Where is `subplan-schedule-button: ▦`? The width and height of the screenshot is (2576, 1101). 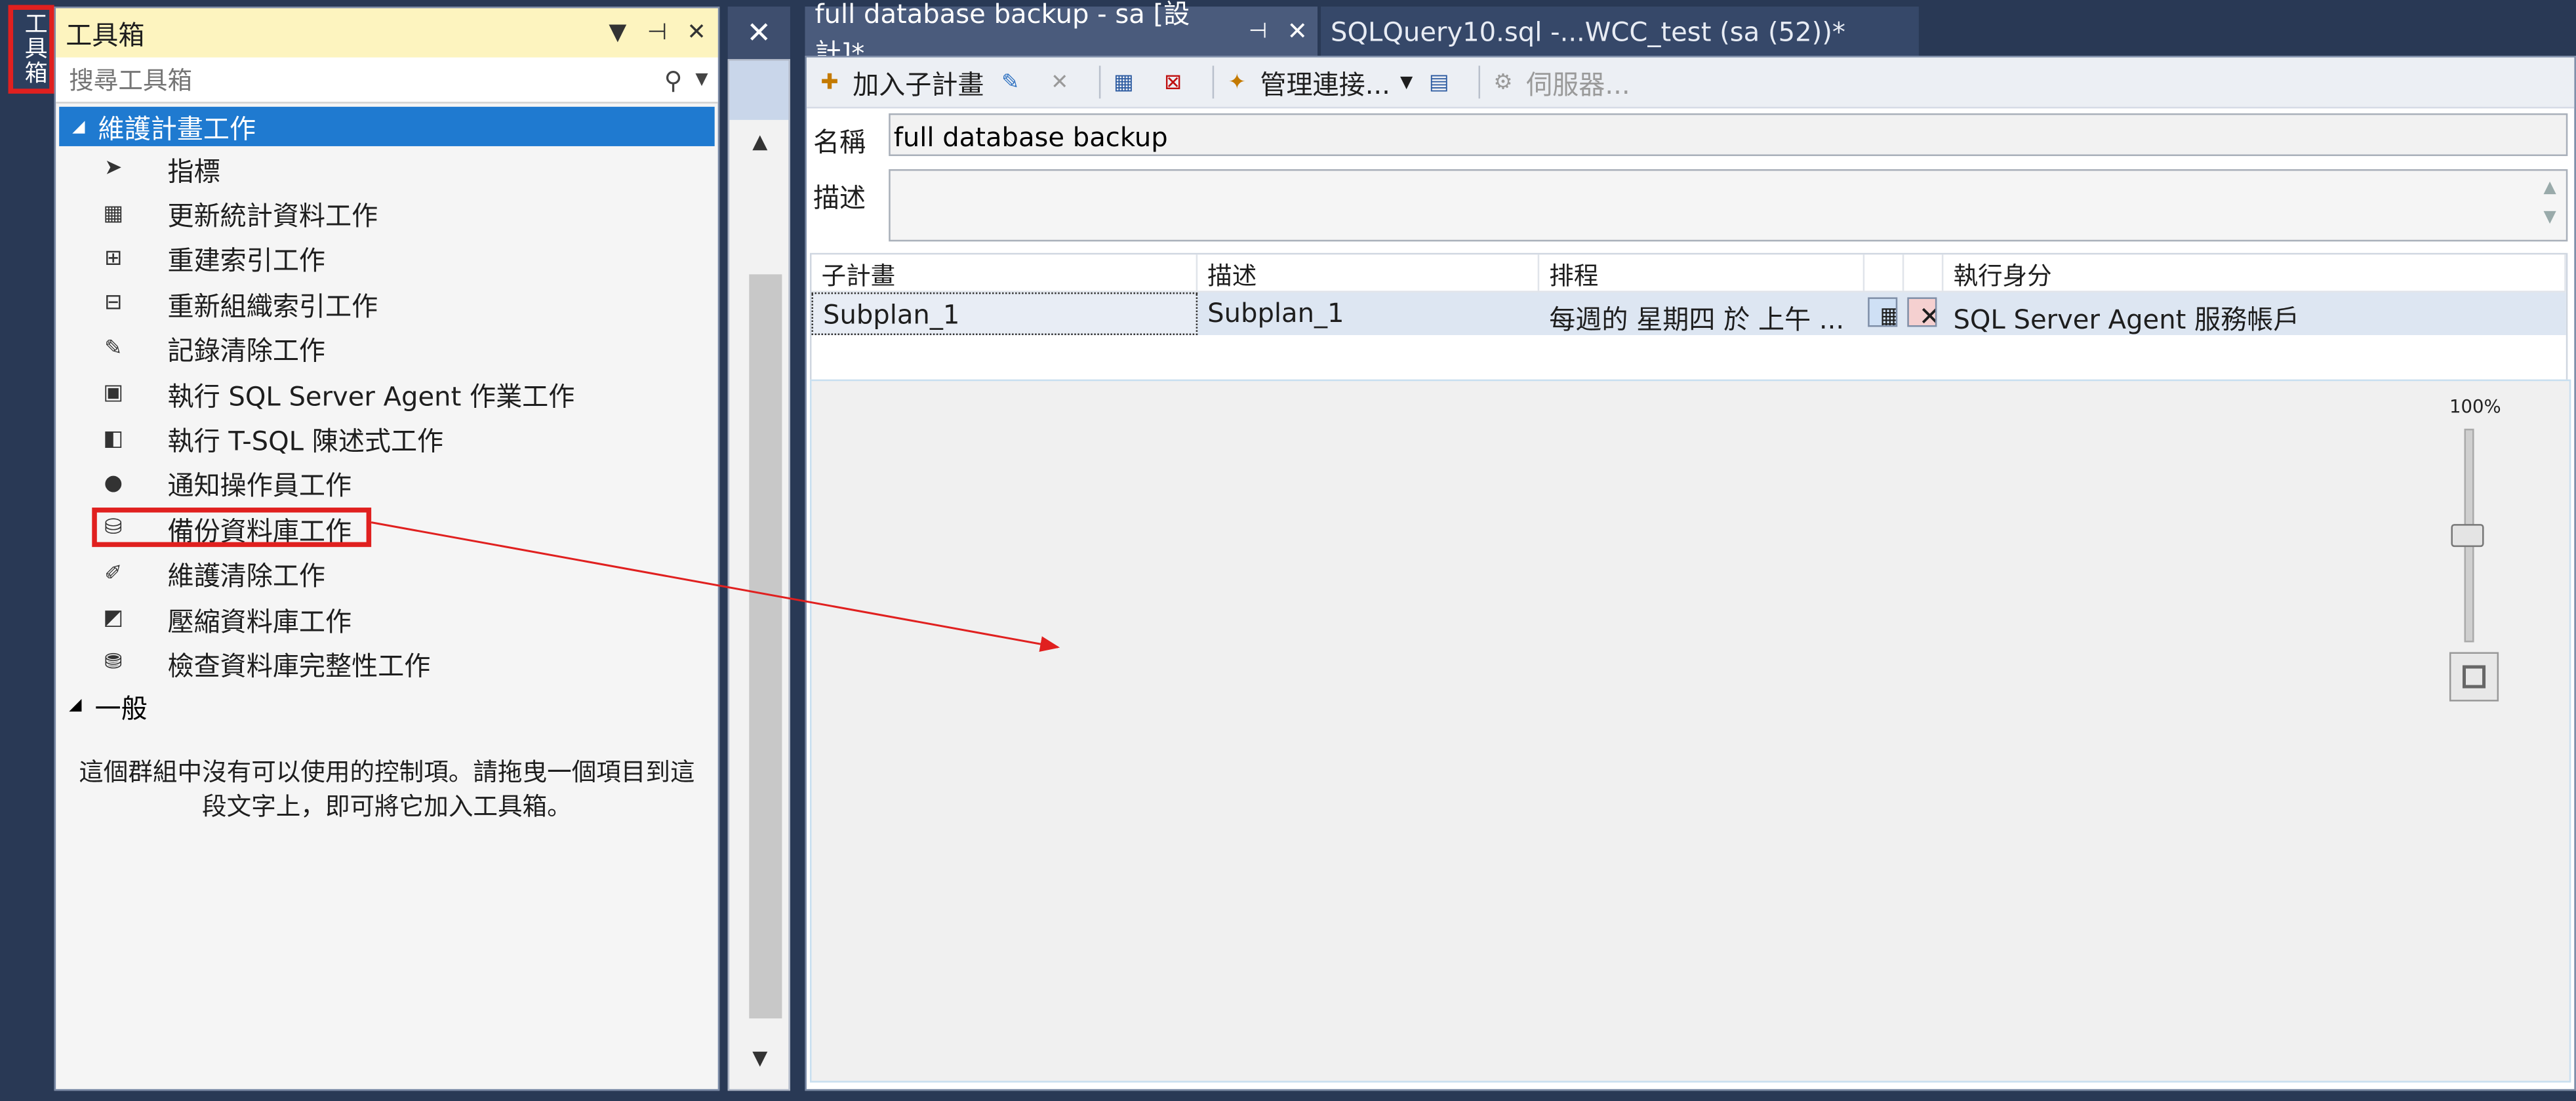
subplan-schedule-button: ▦ is located at coordinates (1126, 82).